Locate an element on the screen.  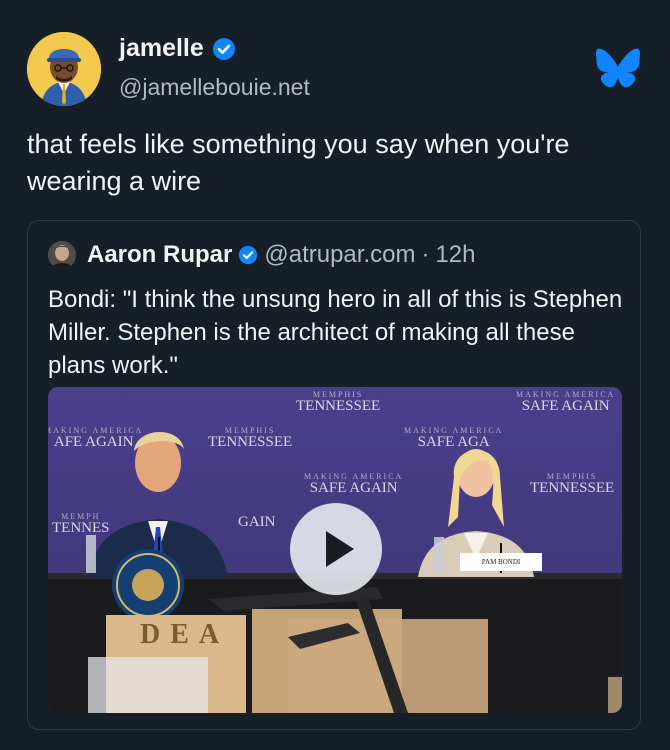
crate-label: DEA is located at coordinates (185, 634).